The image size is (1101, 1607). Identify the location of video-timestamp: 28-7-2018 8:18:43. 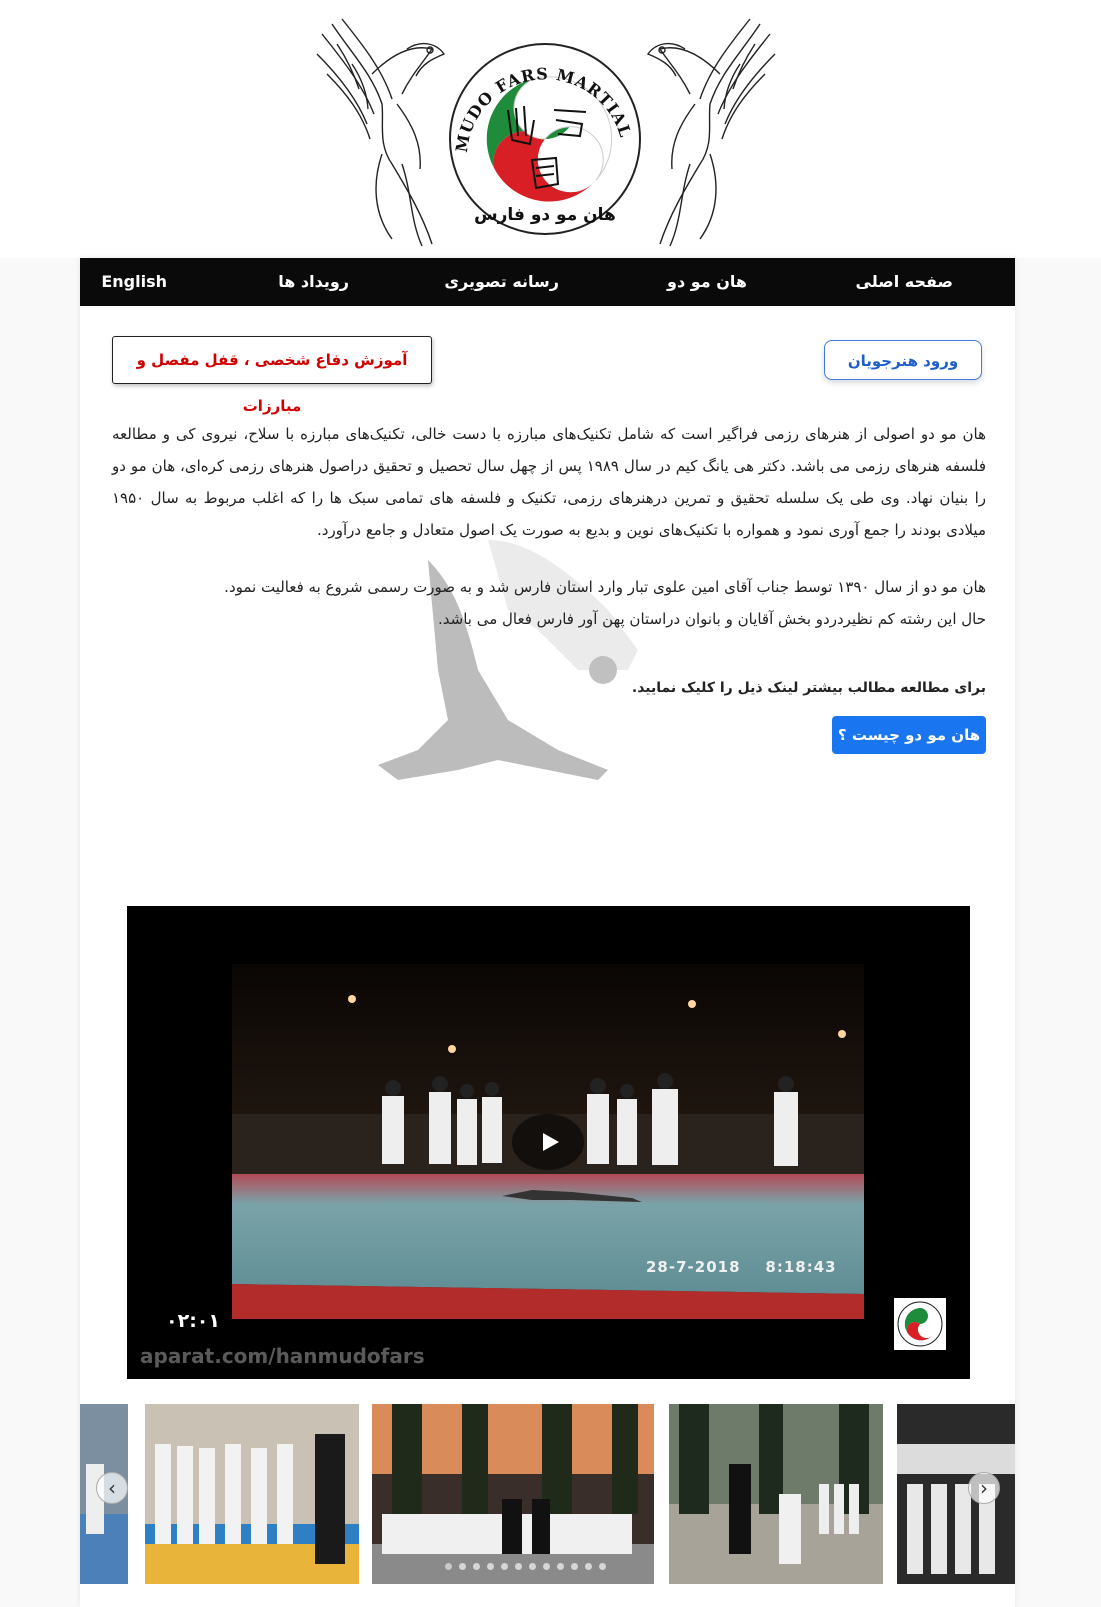
(741, 1267).